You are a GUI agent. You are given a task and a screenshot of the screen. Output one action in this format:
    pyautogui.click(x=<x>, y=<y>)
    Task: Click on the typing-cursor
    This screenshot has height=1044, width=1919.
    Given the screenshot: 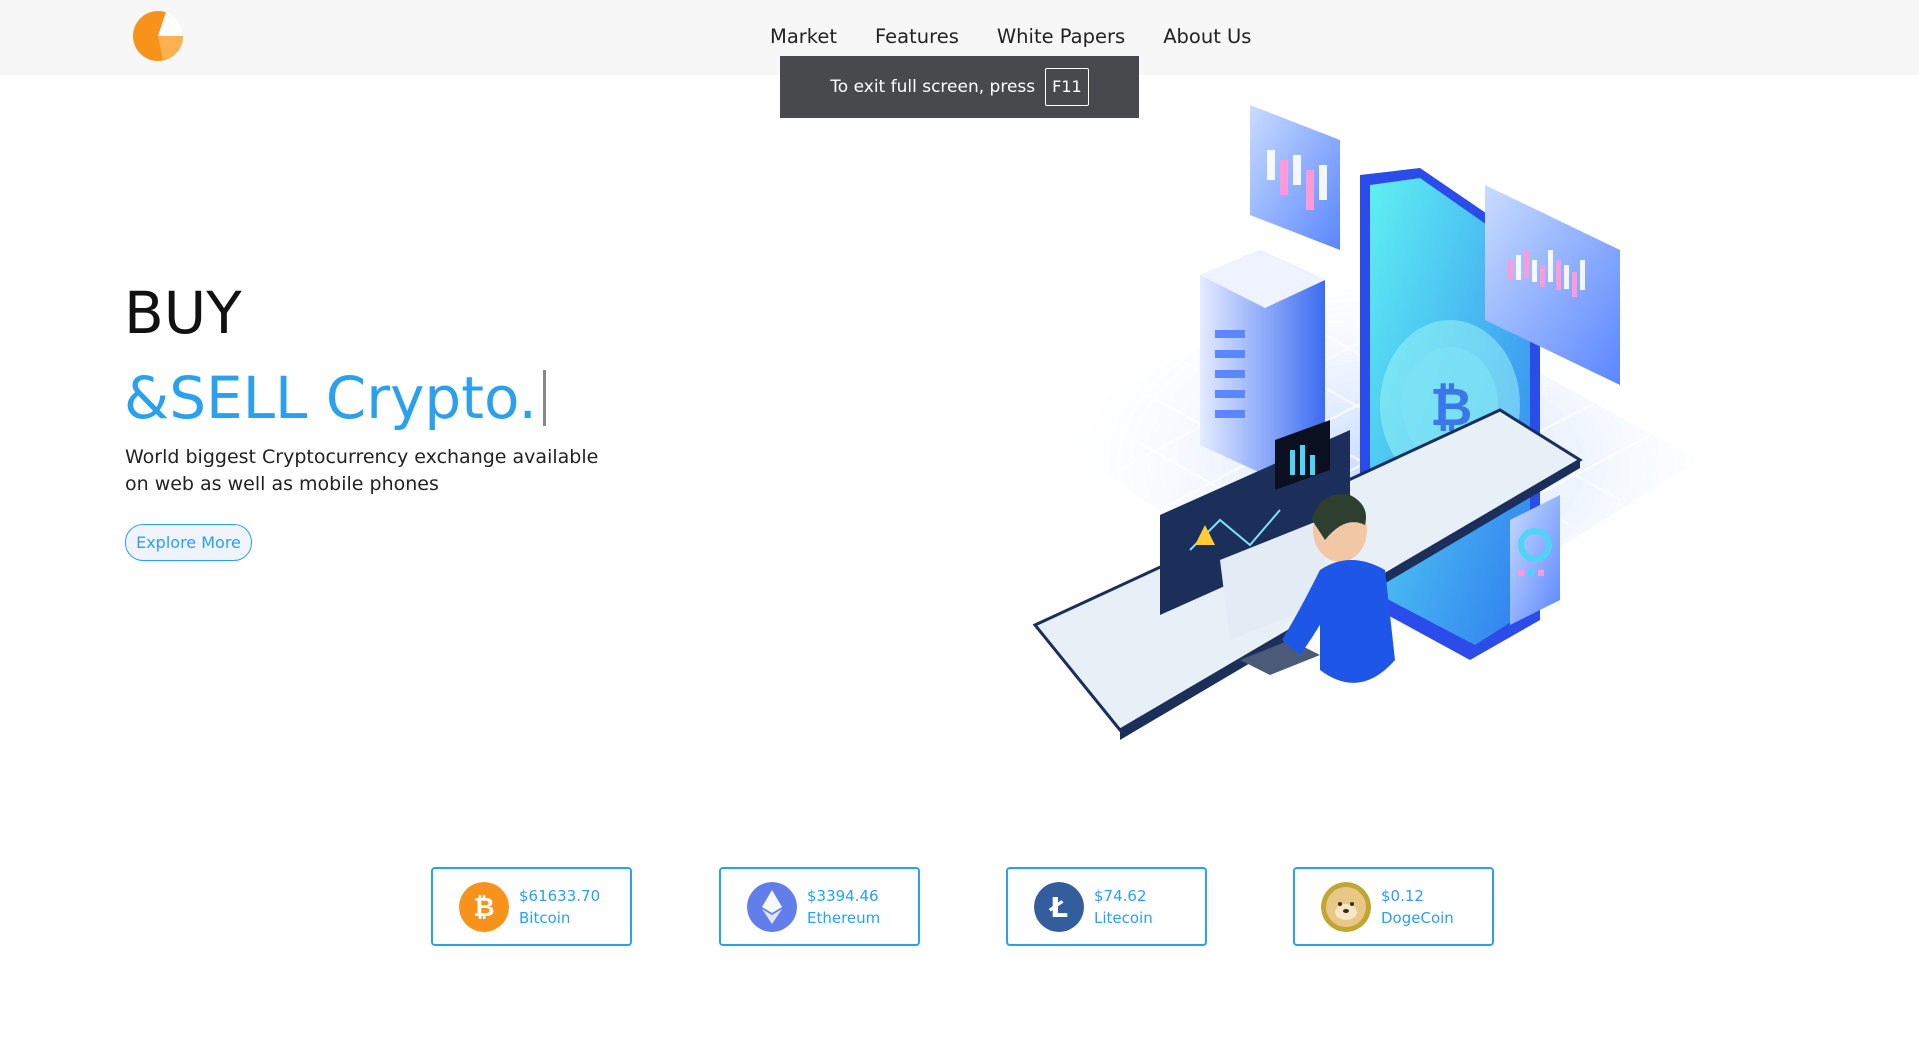 What is the action you would take?
    pyautogui.click(x=544, y=398)
    